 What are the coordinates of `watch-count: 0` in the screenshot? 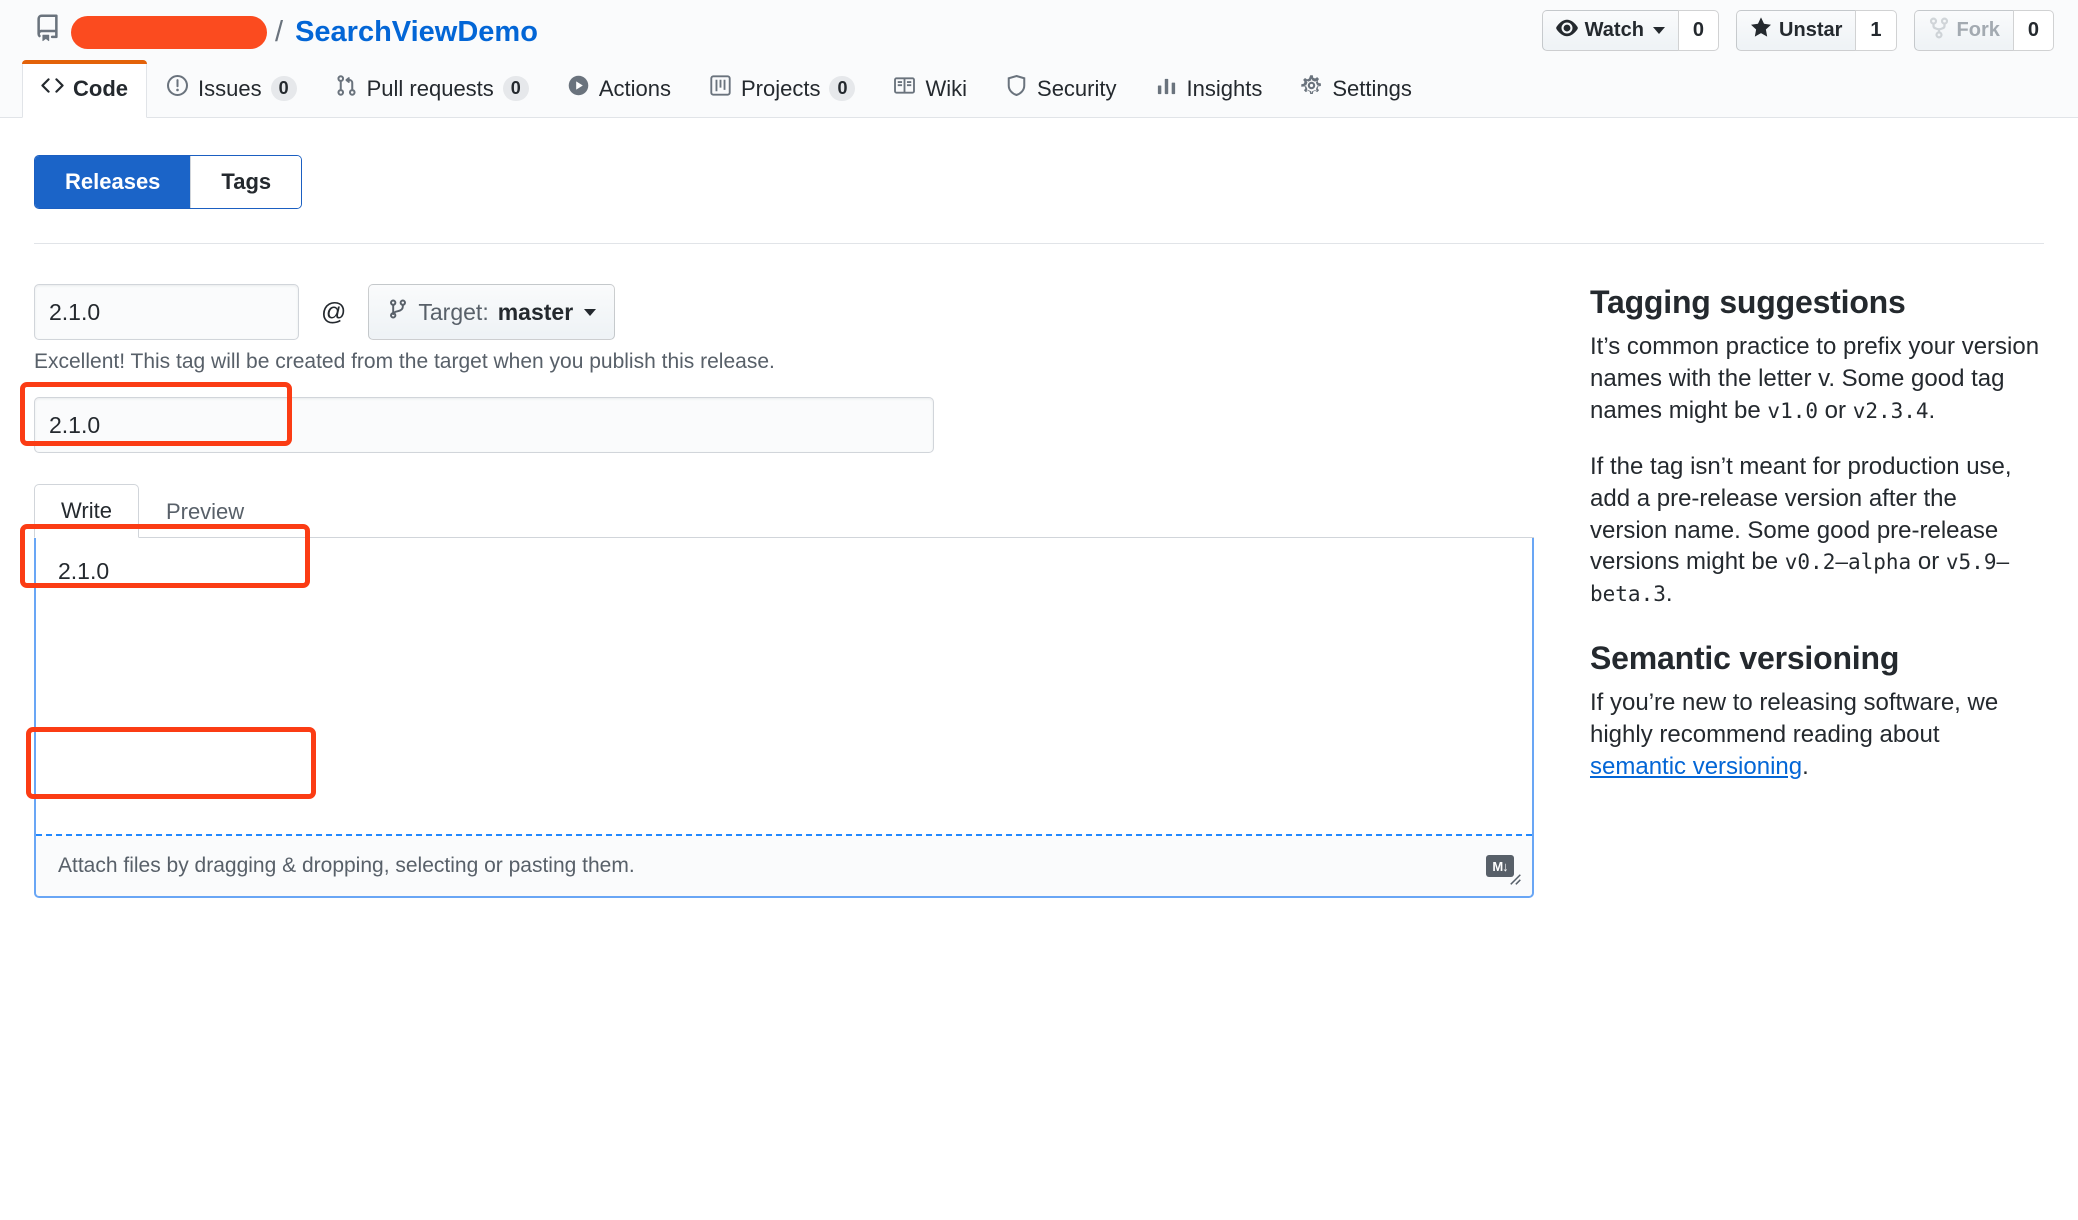 It's located at (1698, 30).